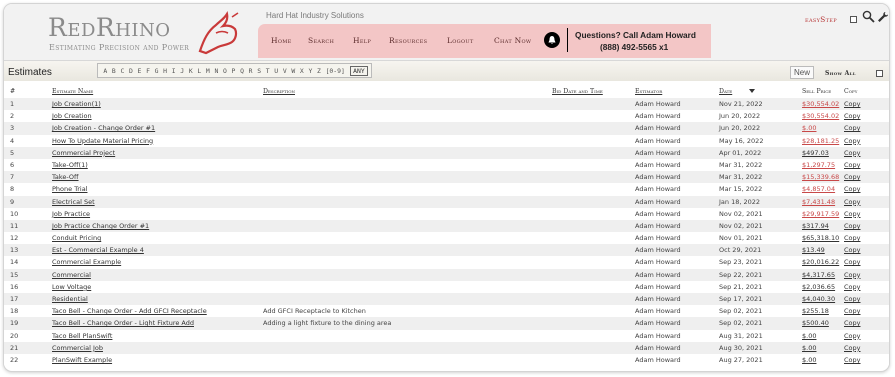  What do you see at coordinates (72, 91) in the screenshot?
I see `header-estimate-name: Estimate Name` at bounding box center [72, 91].